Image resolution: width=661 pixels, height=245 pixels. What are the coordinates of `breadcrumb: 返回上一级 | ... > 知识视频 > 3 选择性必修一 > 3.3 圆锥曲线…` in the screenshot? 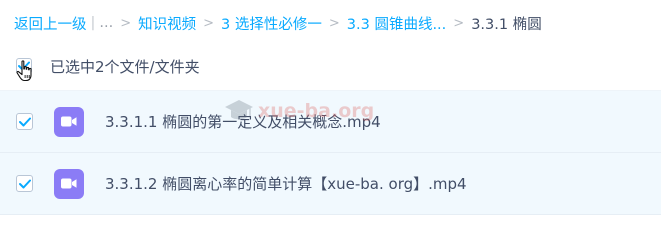 It's located at (278, 23).